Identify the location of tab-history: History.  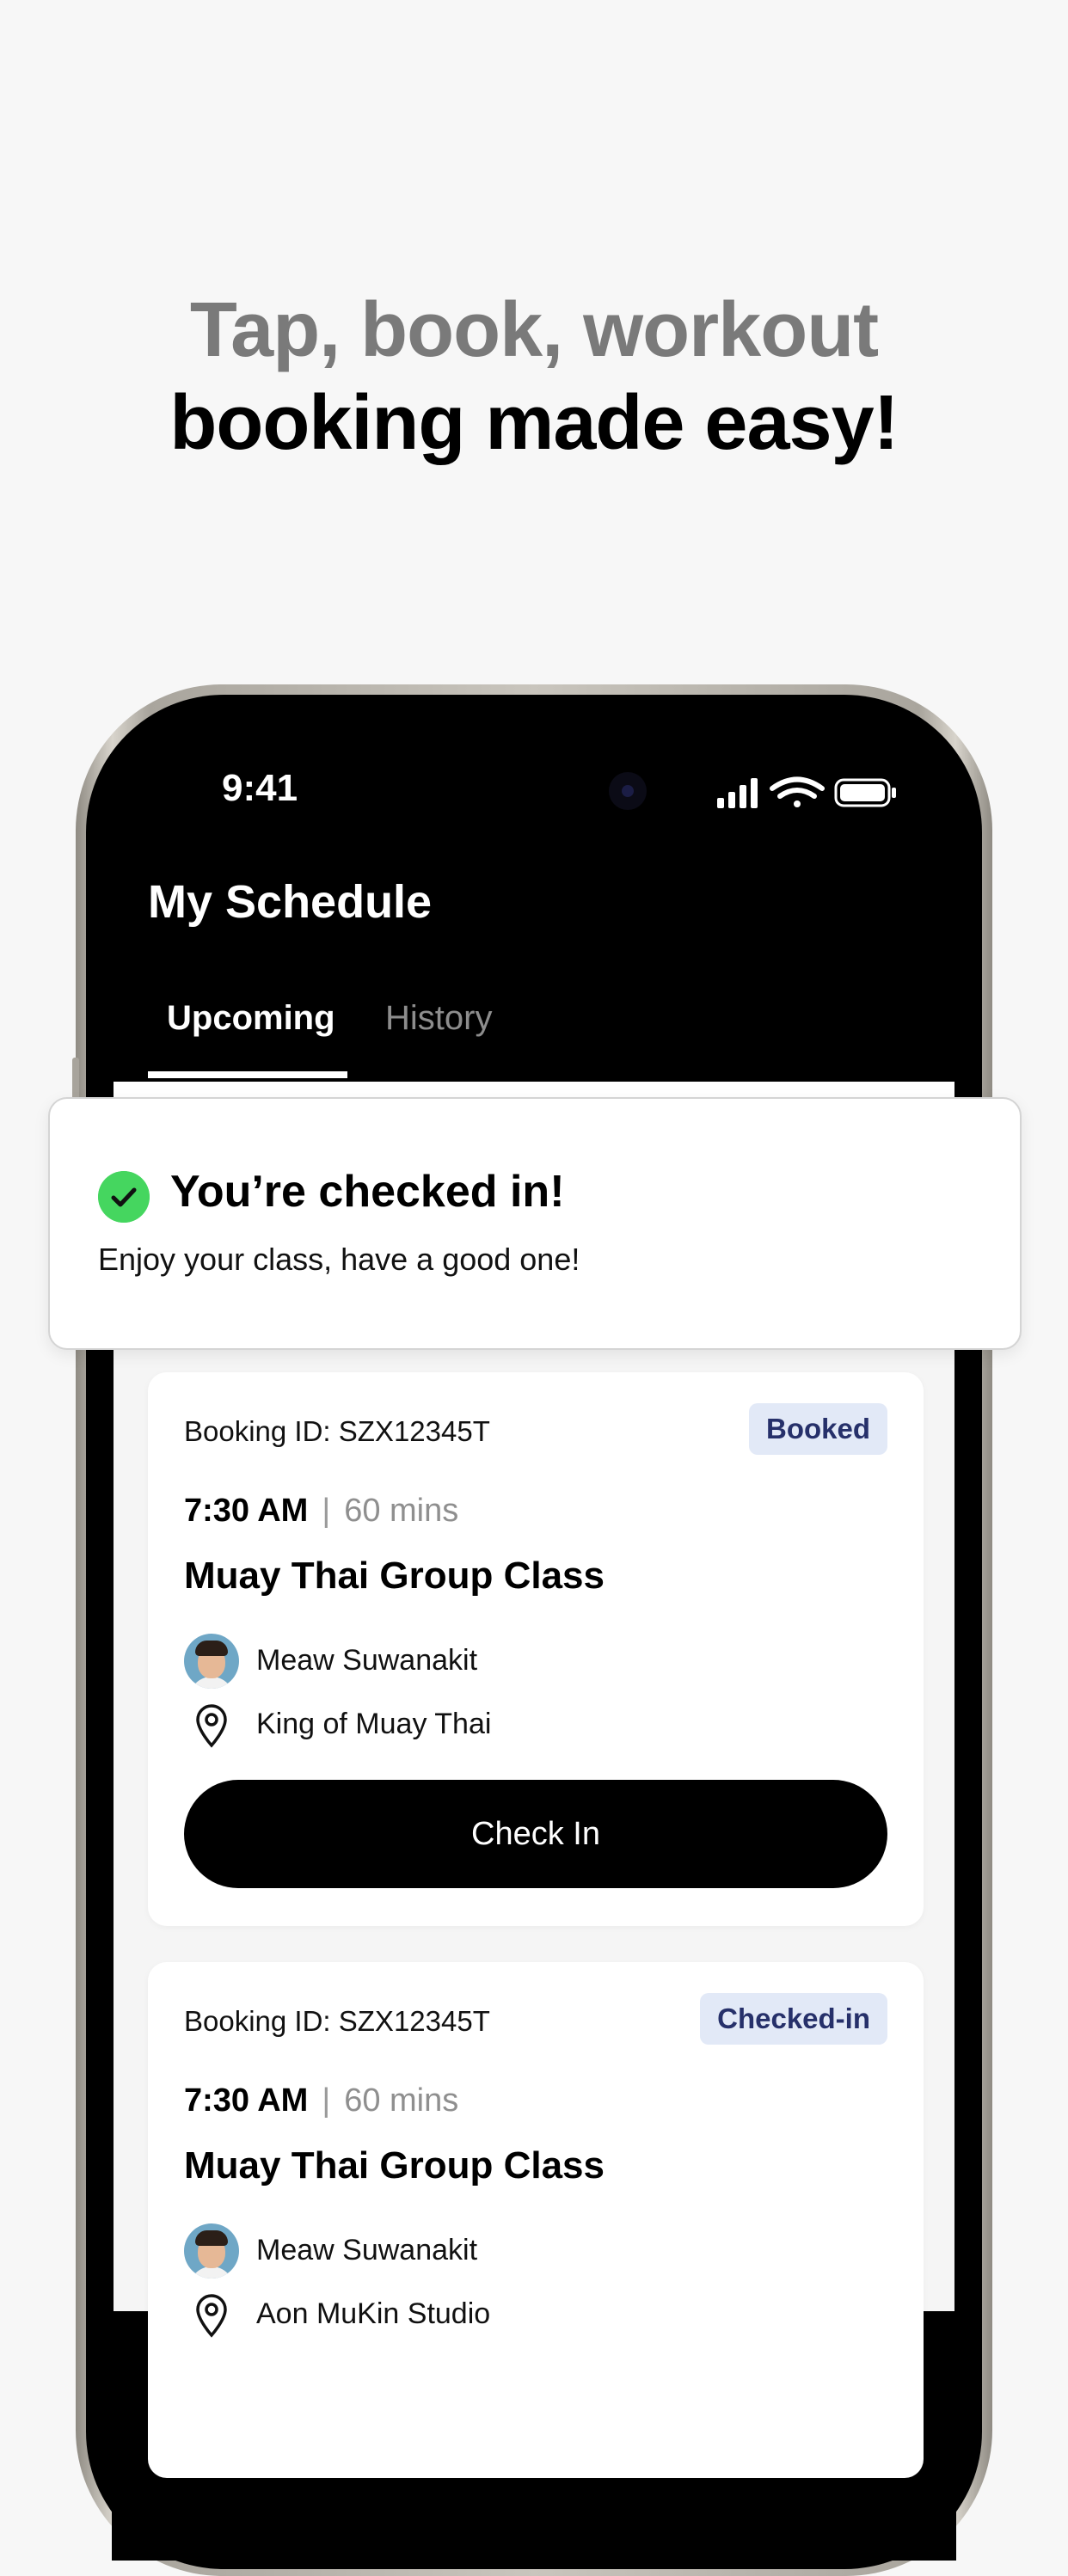
(439, 1019).